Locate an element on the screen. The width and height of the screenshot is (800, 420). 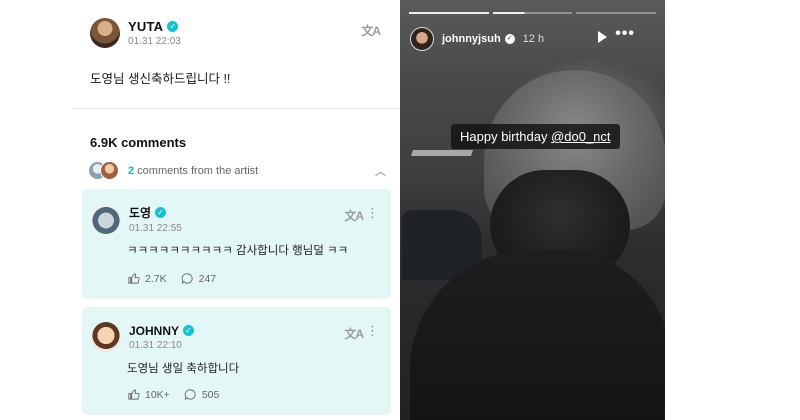
caption-mention: @do0_nct is located at coordinates (580, 136).